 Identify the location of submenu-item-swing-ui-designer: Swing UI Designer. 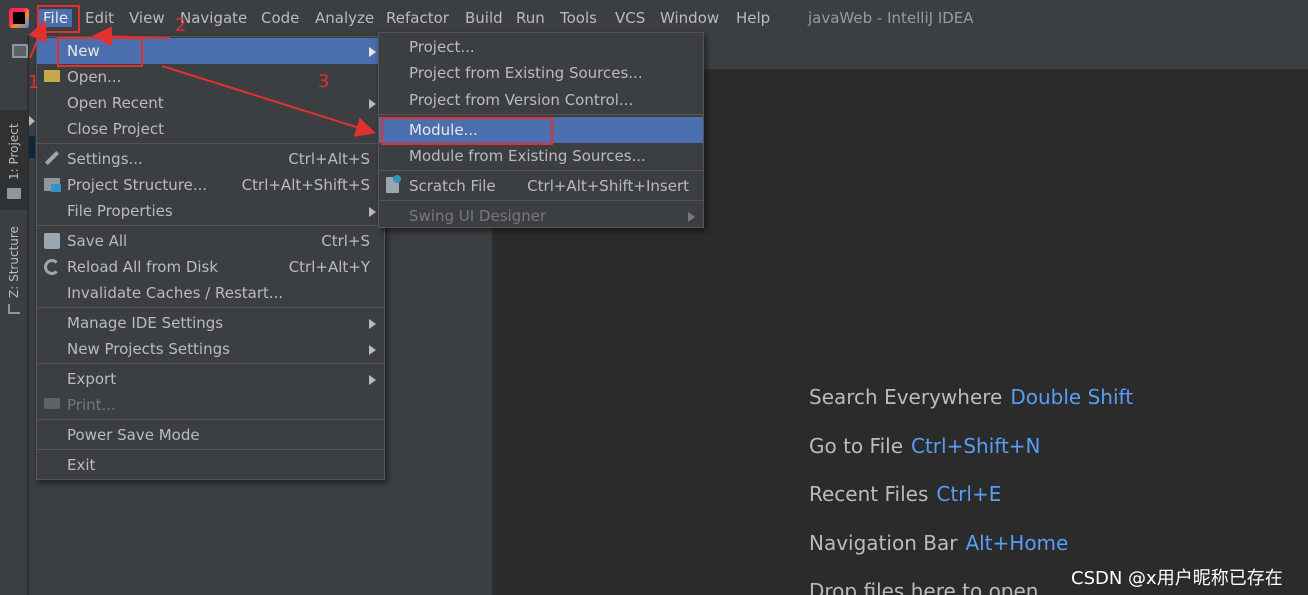
(541, 216).